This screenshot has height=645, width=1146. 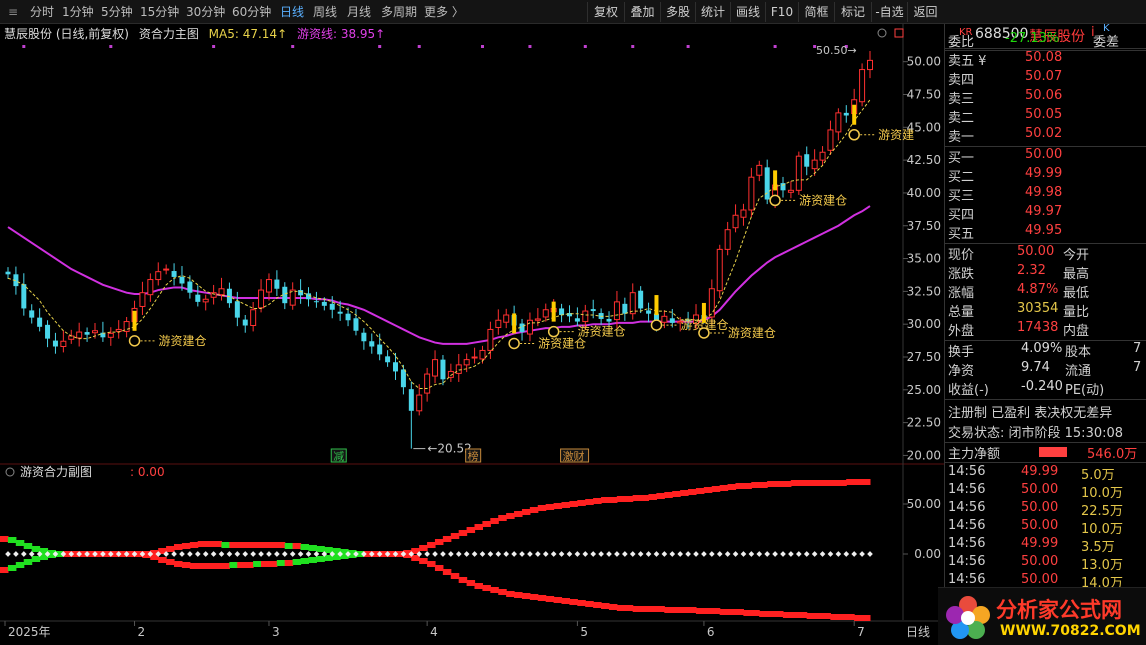 I want to click on fund-row: 净资 9.74 流通 7, so click(x=1045, y=369).